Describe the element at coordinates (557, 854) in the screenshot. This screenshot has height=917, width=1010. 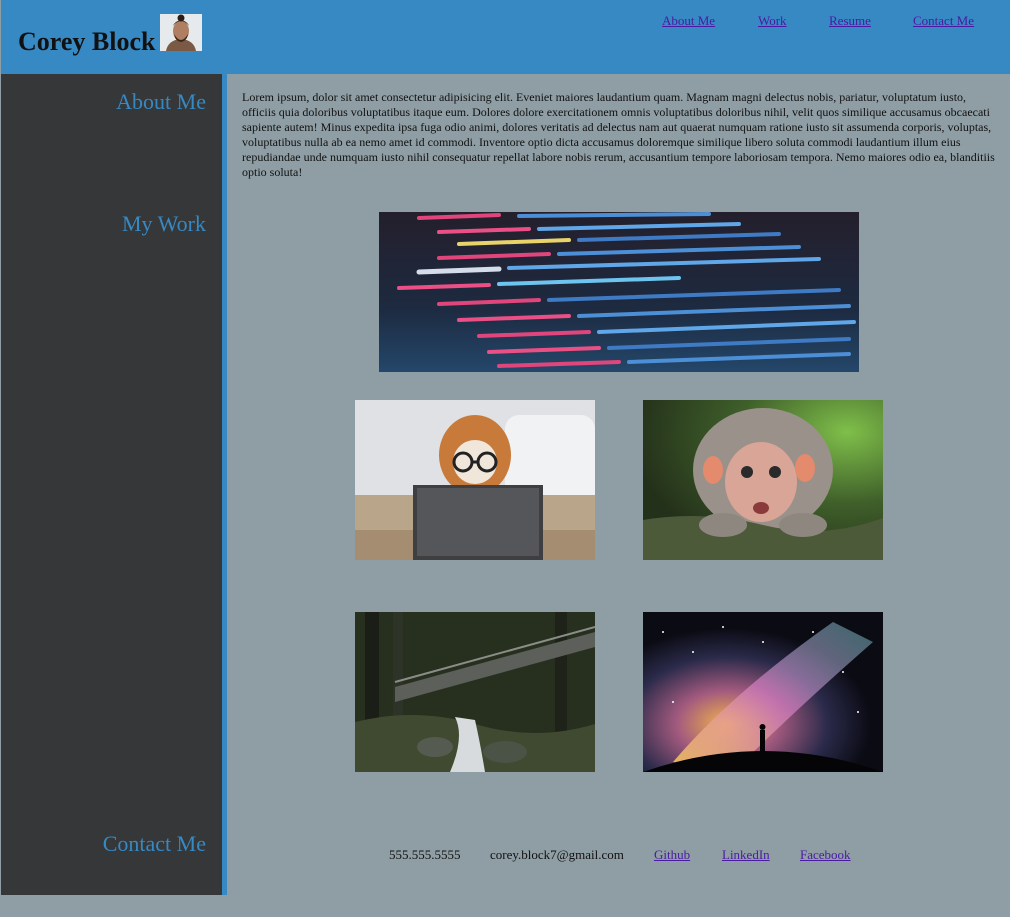
I see `footer-email: corey.block7@gmail.com` at that location.